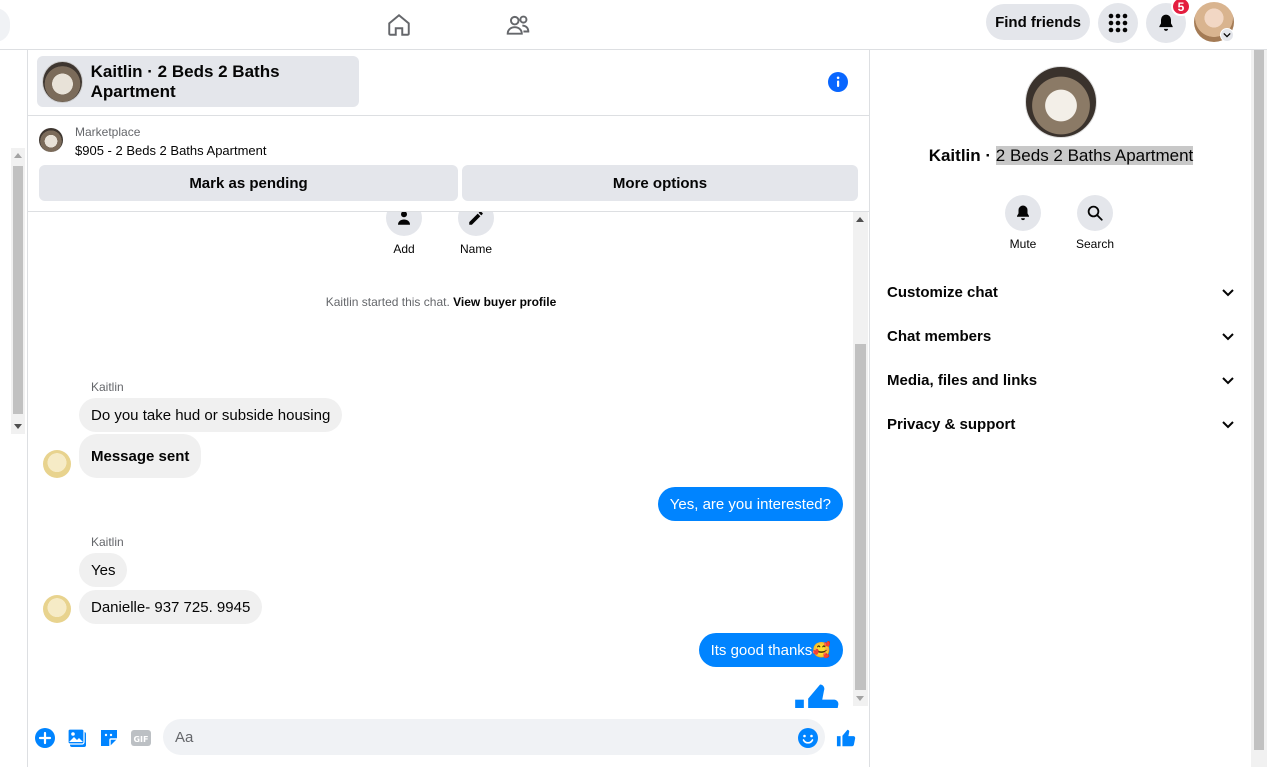 The width and height of the screenshot is (1267, 767). Describe the element at coordinates (770, 650) in the screenshot. I see `outgoing-message: Its good thanks🥰` at that location.